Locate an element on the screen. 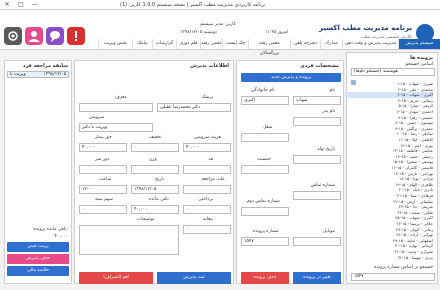  height-field is located at coordinates (207, 169).